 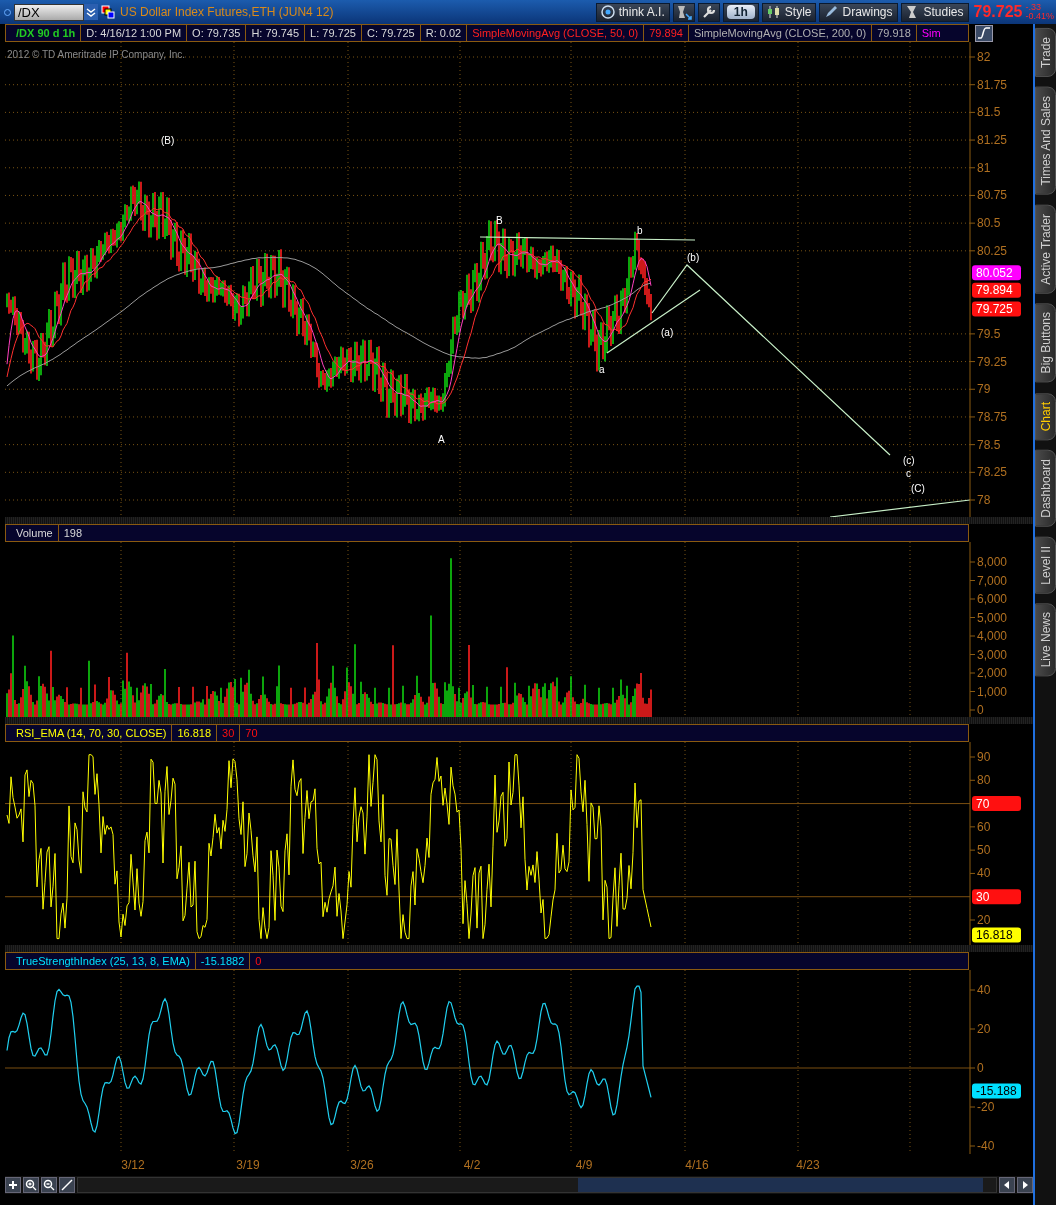 What do you see at coordinates (584, 1165) in the screenshot?
I see `date-label: 4/9` at bounding box center [584, 1165].